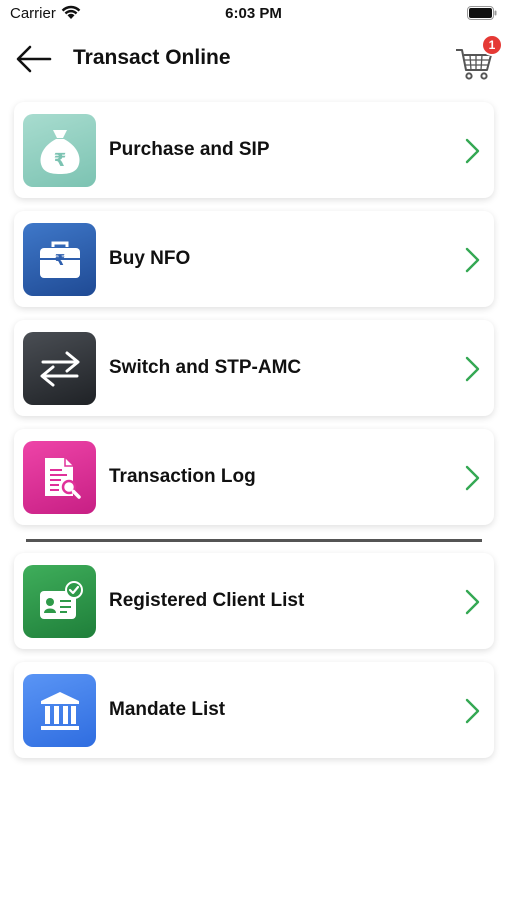 This screenshot has width=507, height=900. I want to click on back-button, so click(34, 59).